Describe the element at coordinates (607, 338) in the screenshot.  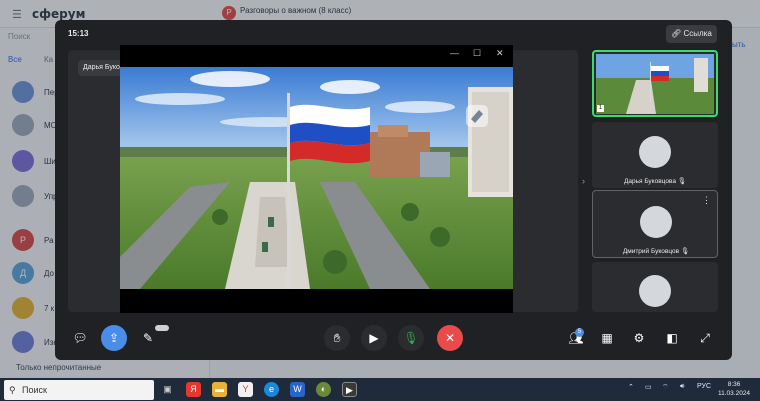
I see `grid-layout-icon: ▦` at that location.